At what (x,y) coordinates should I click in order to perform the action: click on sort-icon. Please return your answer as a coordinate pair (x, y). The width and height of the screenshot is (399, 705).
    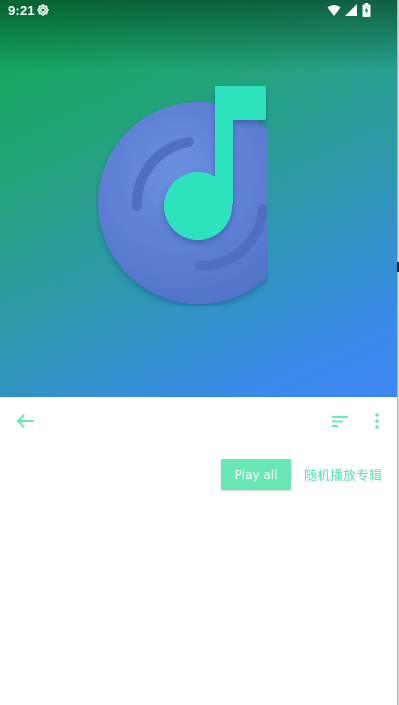
    Looking at the image, I should click on (340, 421).